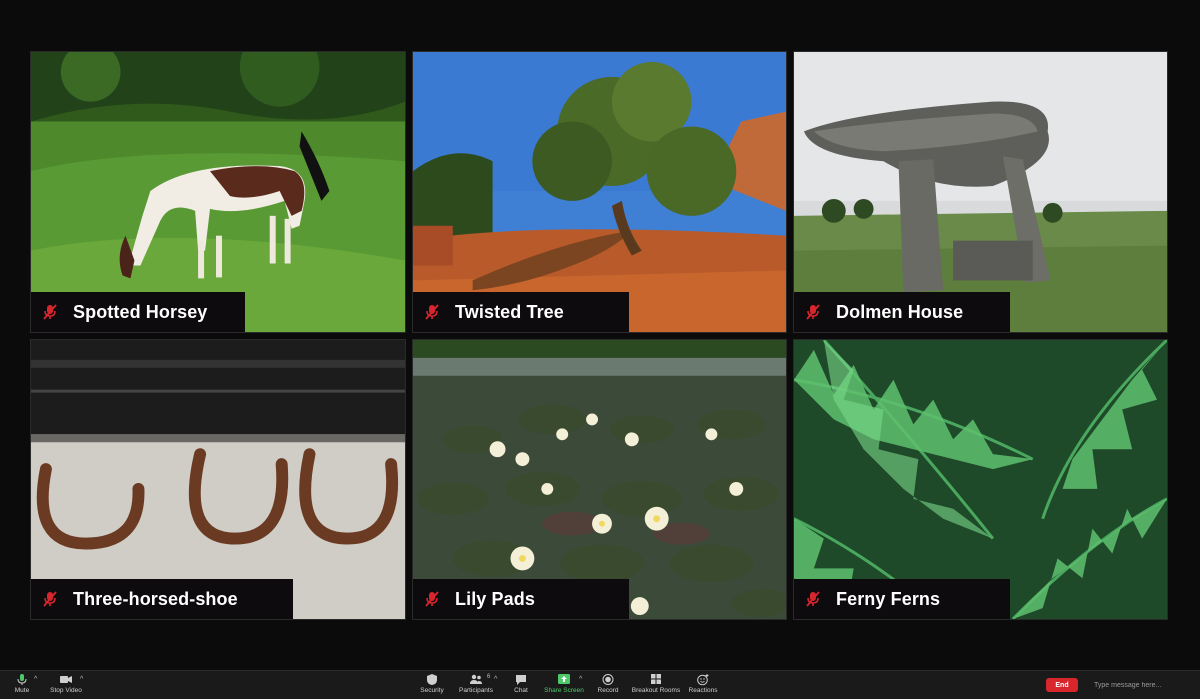 This screenshot has height=699, width=1200. Describe the element at coordinates (22, 679) in the screenshot. I see `microphone-icon` at that location.